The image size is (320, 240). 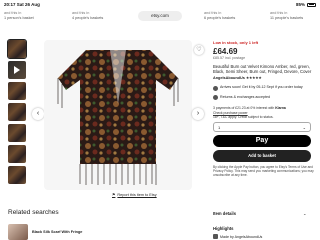 What do you see at coordinates (253, 78) in the screenshot?
I see `star-rating: ★★★★★` at bounding box center [253, 78].